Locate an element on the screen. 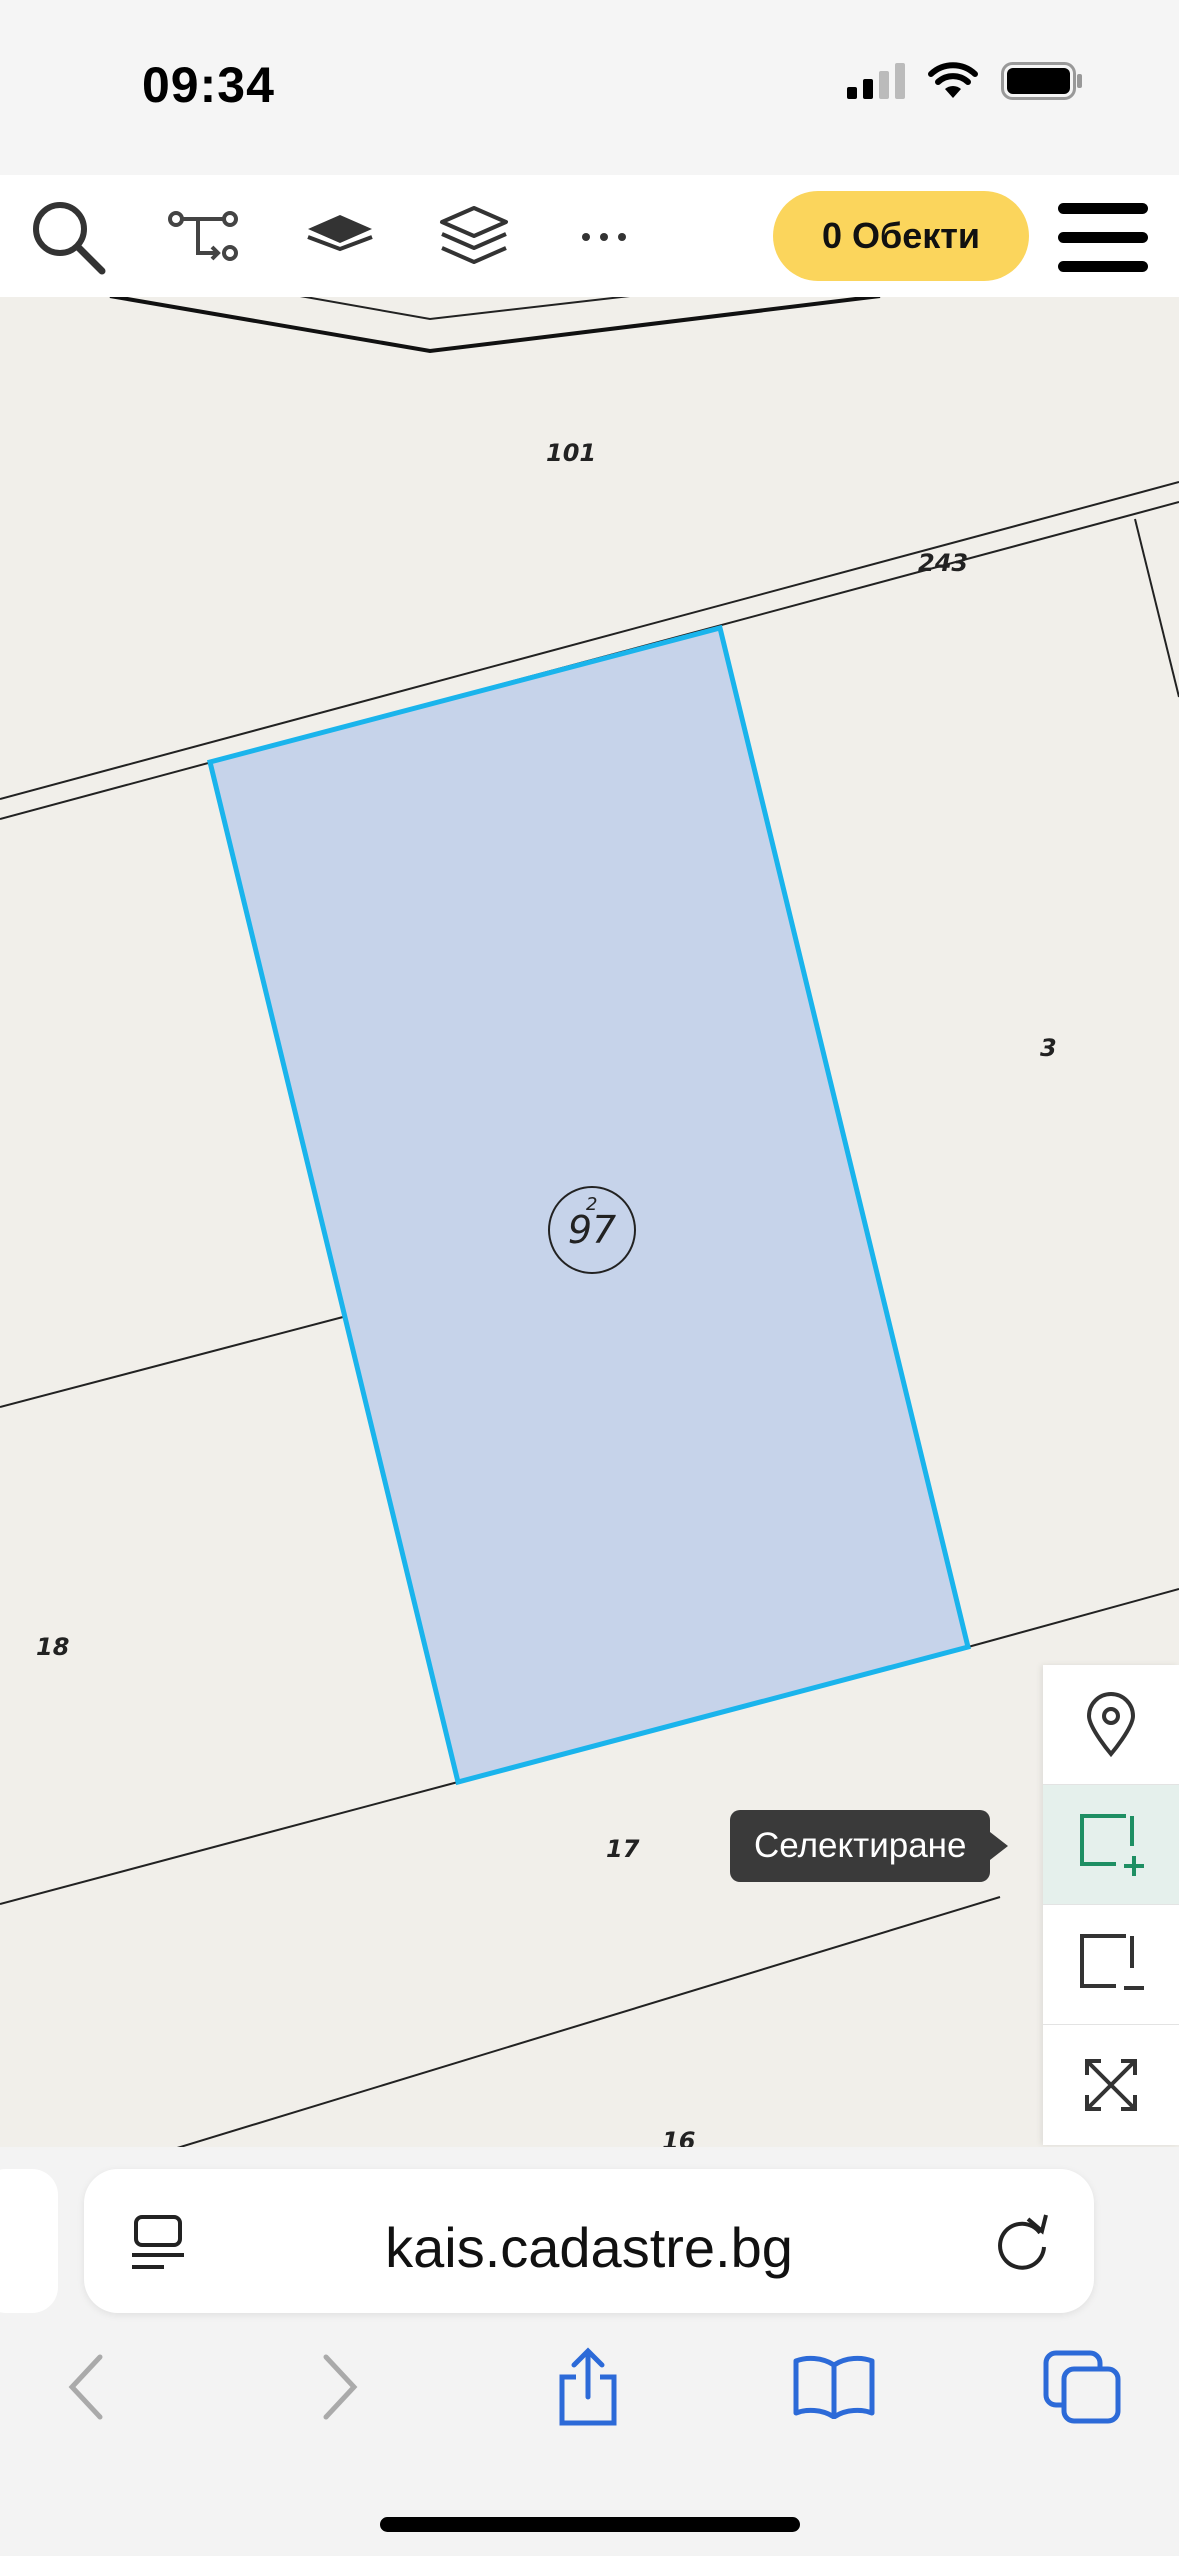 This screenshot has height=2556, width=1179. expand-icon is located at coordinates (1111, 2085).